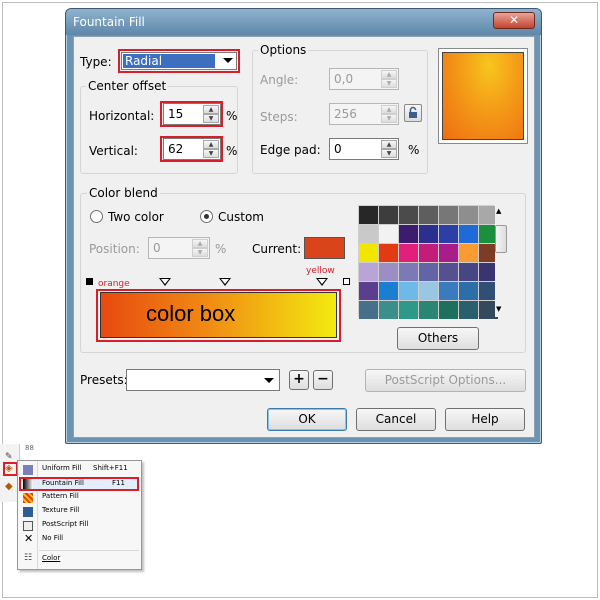  What do you see at coordinates (118, 483) in the screenshot?
I see `menu-item-shortcut: F11` at bounding box center [118, 483].